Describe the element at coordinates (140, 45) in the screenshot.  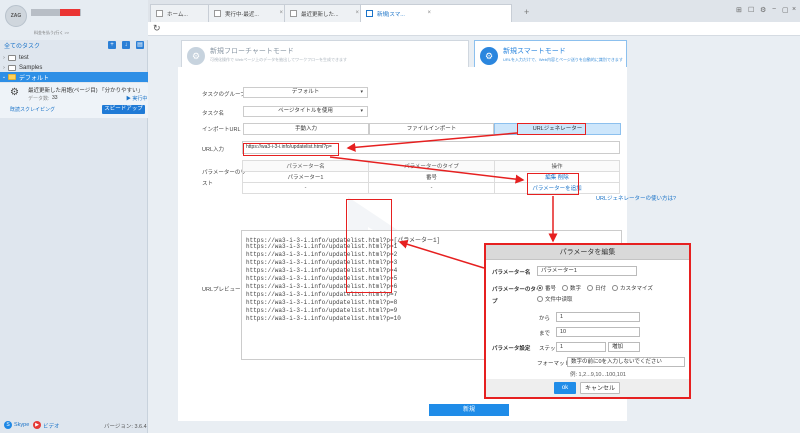
I see `folder-icon: ▤` at that location.